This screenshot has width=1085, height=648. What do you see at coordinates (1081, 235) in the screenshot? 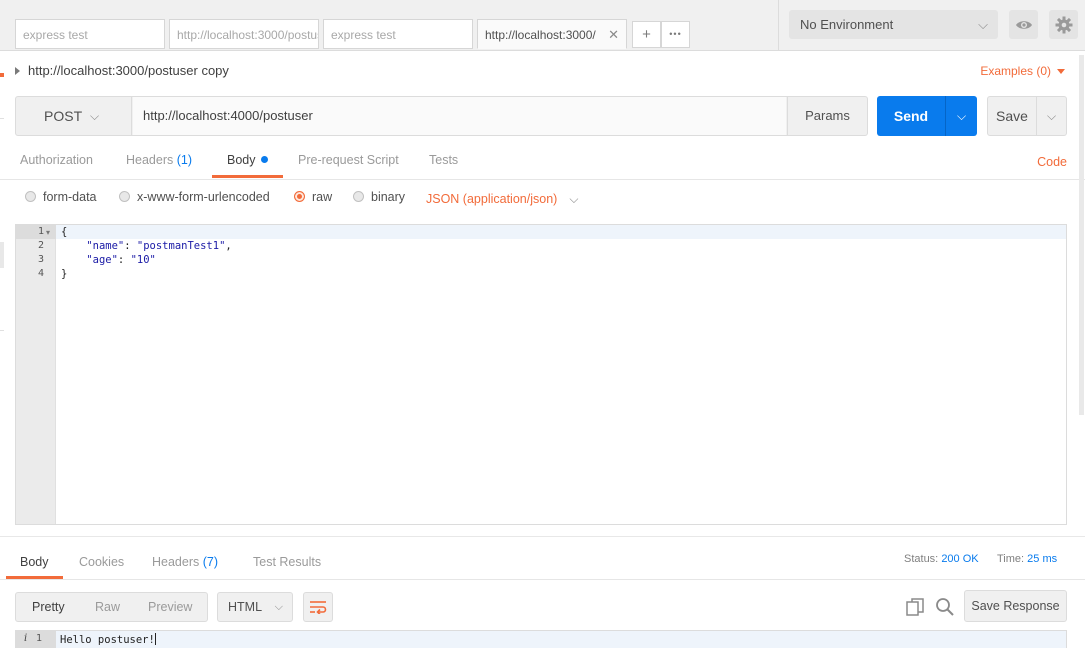
I see `scrollbar` at bounding box center [1081, 235].